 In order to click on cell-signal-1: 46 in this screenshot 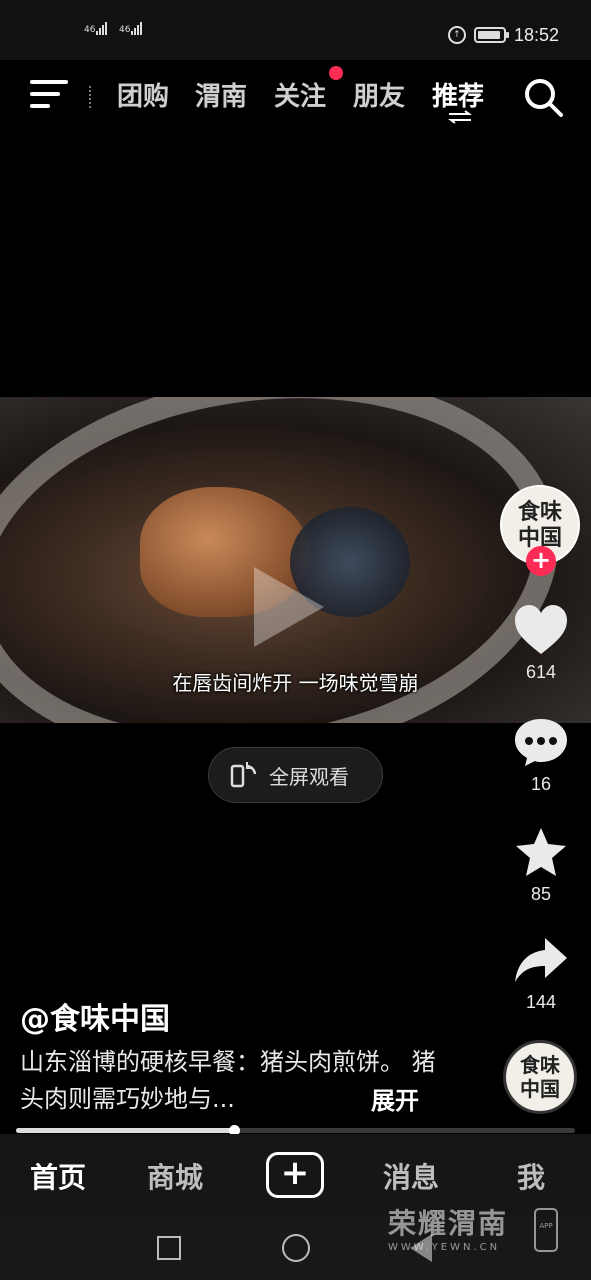, I will do `click(96, 28)`.